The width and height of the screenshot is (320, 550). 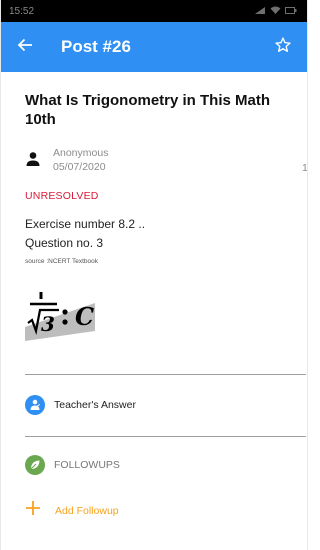 What do you see at coordinates (60, 316) in the screenshot?
I see `attachment-image: 3 C` at bounding box center [60, 316].